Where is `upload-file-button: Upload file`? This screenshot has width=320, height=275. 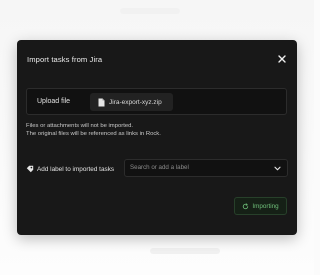
upload-file-button: Upload file is located at coordinates (53, 102).